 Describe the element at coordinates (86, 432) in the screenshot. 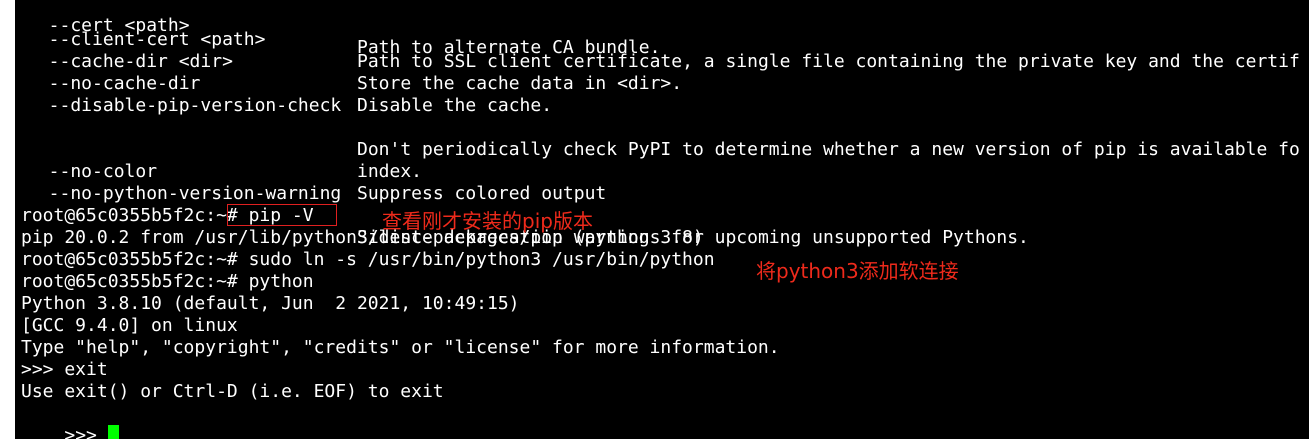

I see `repl-prompt: >>>` at that location.